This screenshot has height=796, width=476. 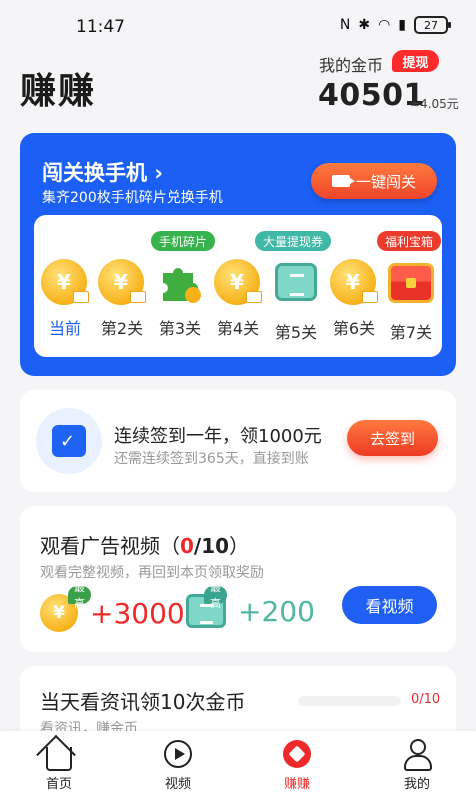 What do you see at coordinates (402, 25) in the screenshot?
I see `signal-icon: ▮` at bounding box center [402, 25].